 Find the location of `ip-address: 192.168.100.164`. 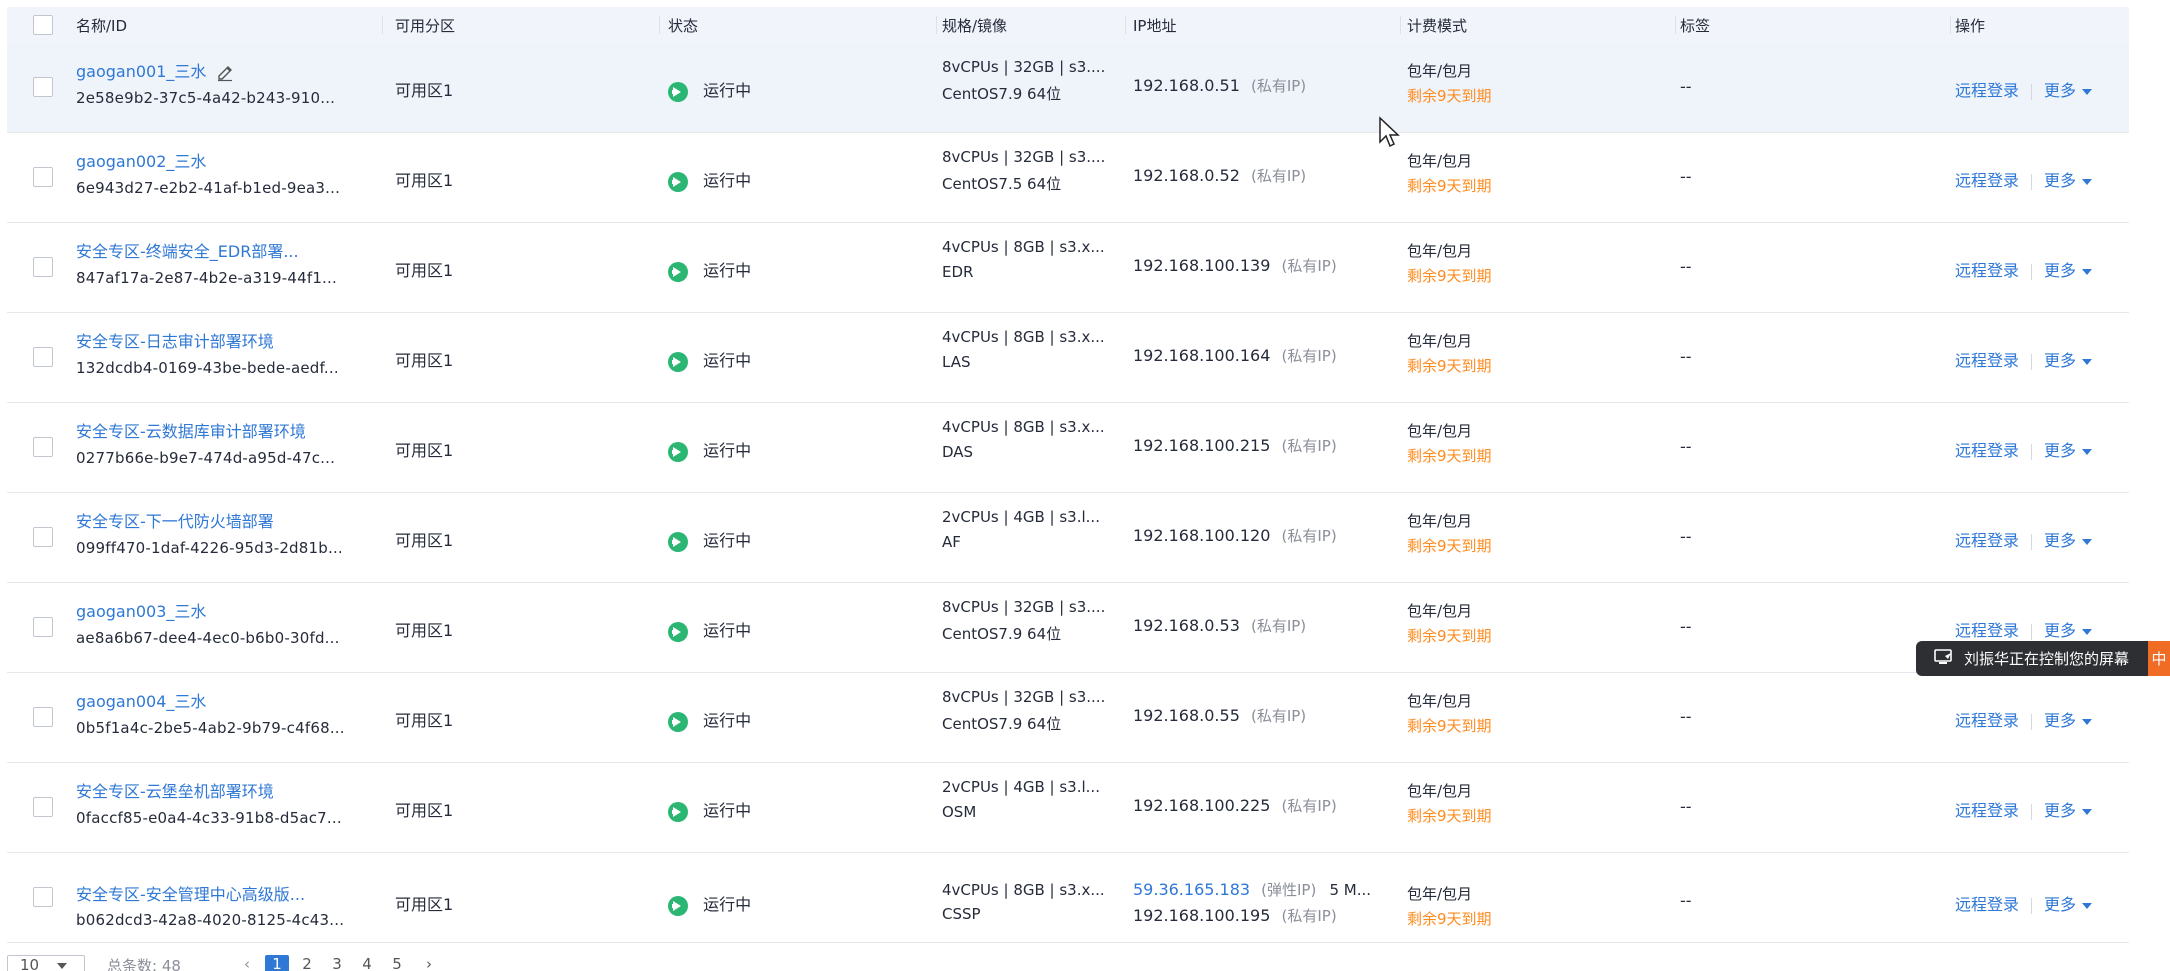

ip-address: 192.168.100.164 is located at coordinates (1202, 355).